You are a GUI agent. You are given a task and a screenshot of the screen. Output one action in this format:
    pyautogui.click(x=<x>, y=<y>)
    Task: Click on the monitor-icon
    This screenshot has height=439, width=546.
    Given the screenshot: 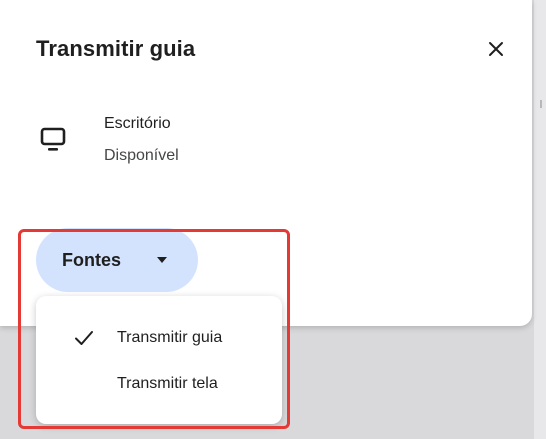 What is the action you would take?
    pyautogui.click(x=53, y=139)
    